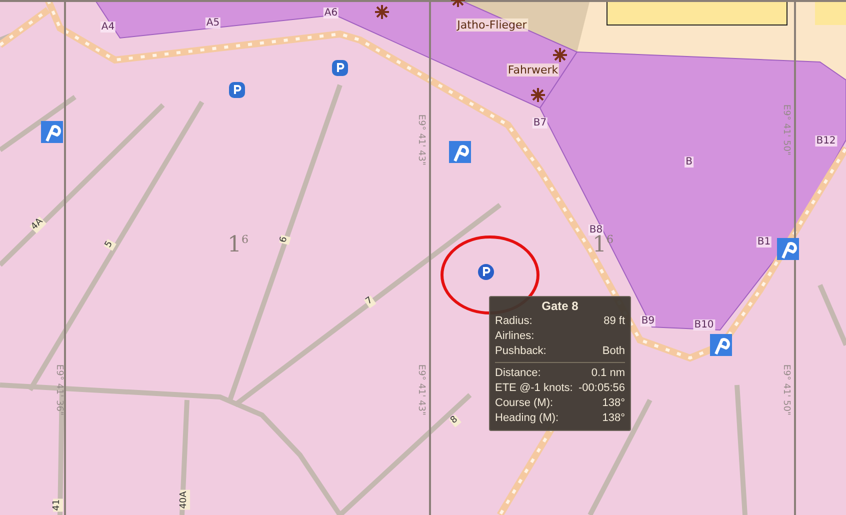 This screenshot has width=846, height=515. I want to click on grid-coordinate-label: E9° 41' 36", so click(59, 390).